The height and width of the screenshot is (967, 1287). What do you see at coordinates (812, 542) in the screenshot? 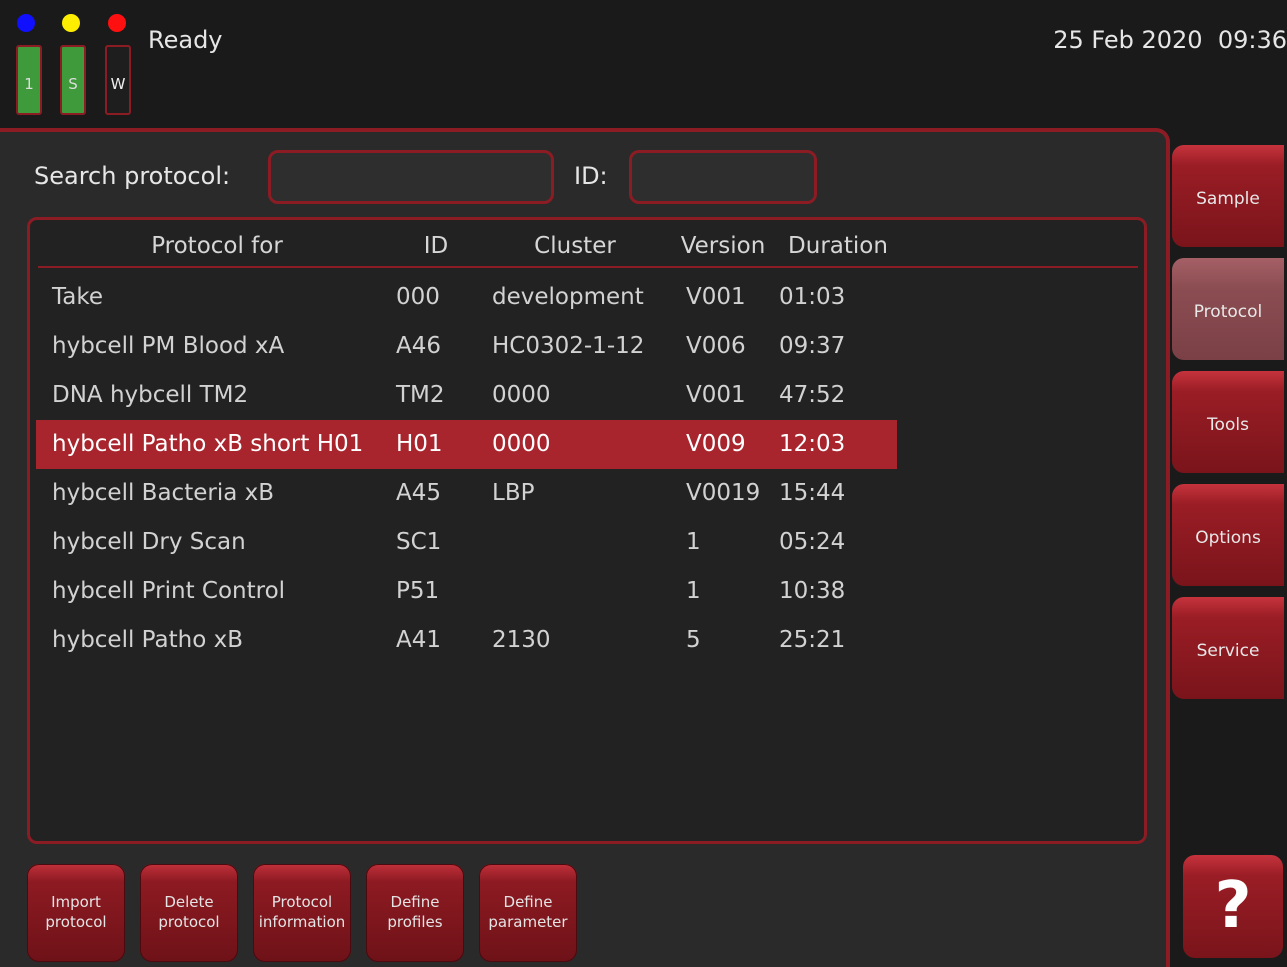
I see `cell-duration: 05:24` at bounding box center [812, 542].